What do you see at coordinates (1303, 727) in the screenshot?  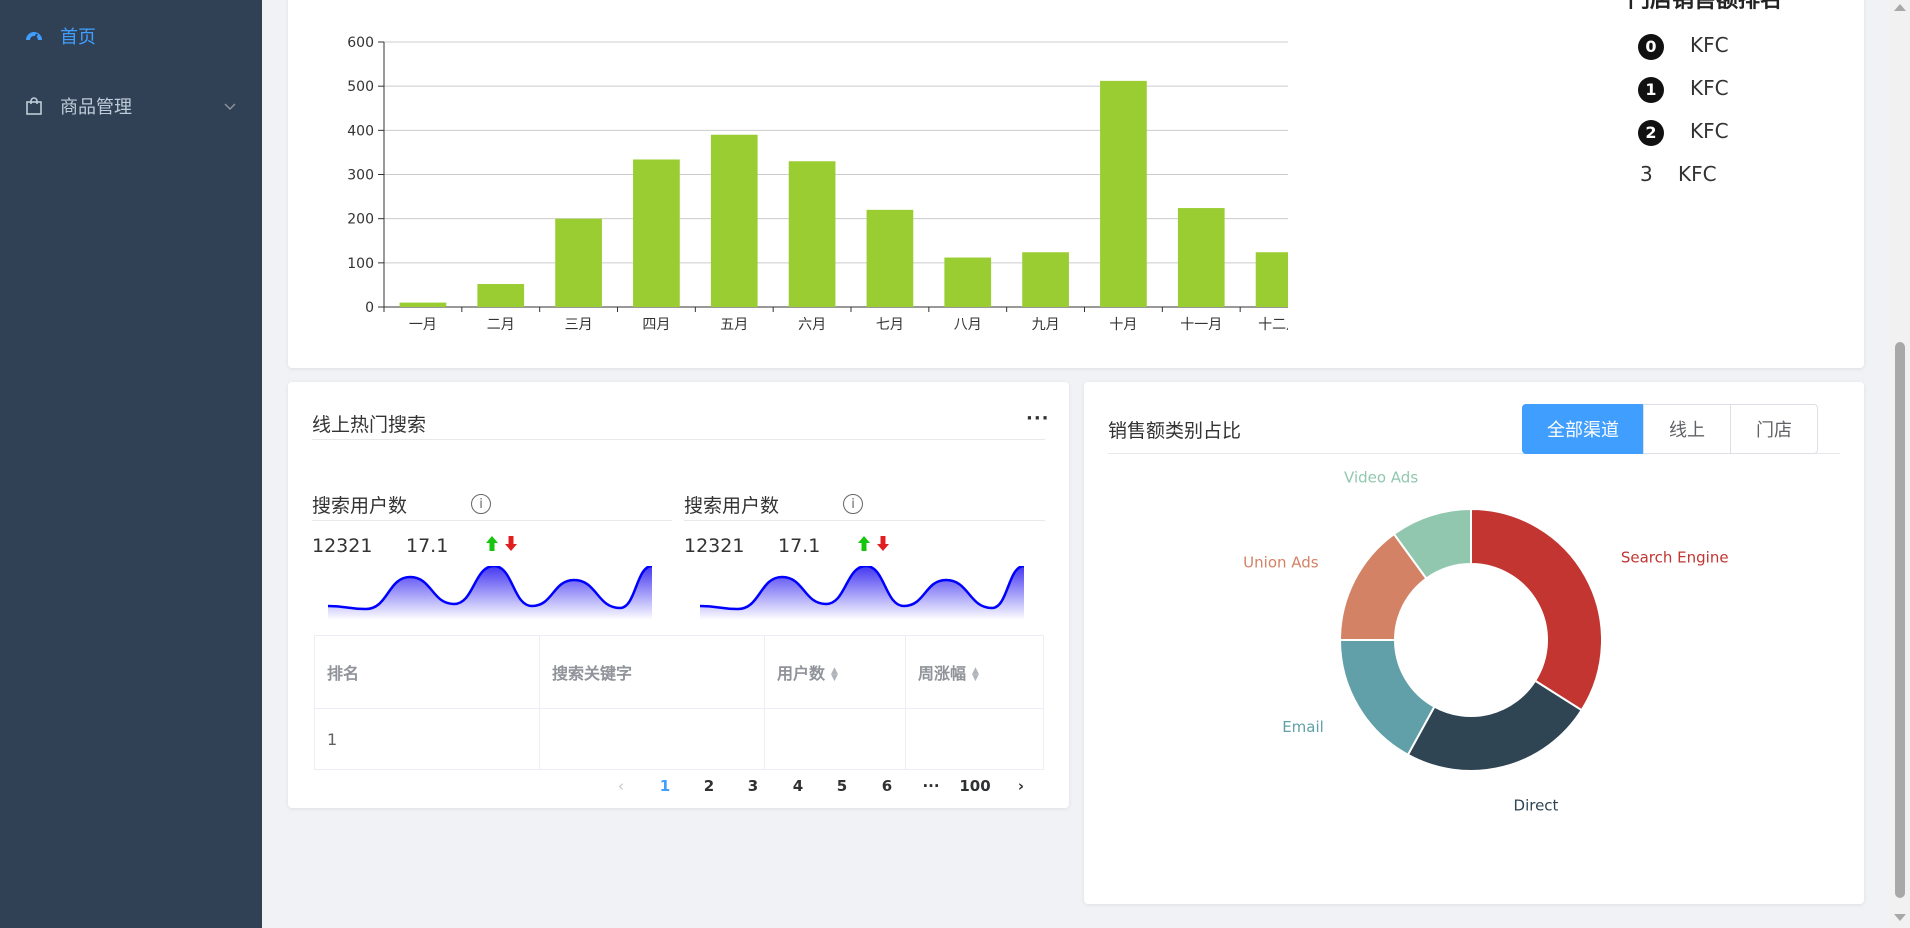 I see `pie-label: Email` at bounding box center [1303, 727].